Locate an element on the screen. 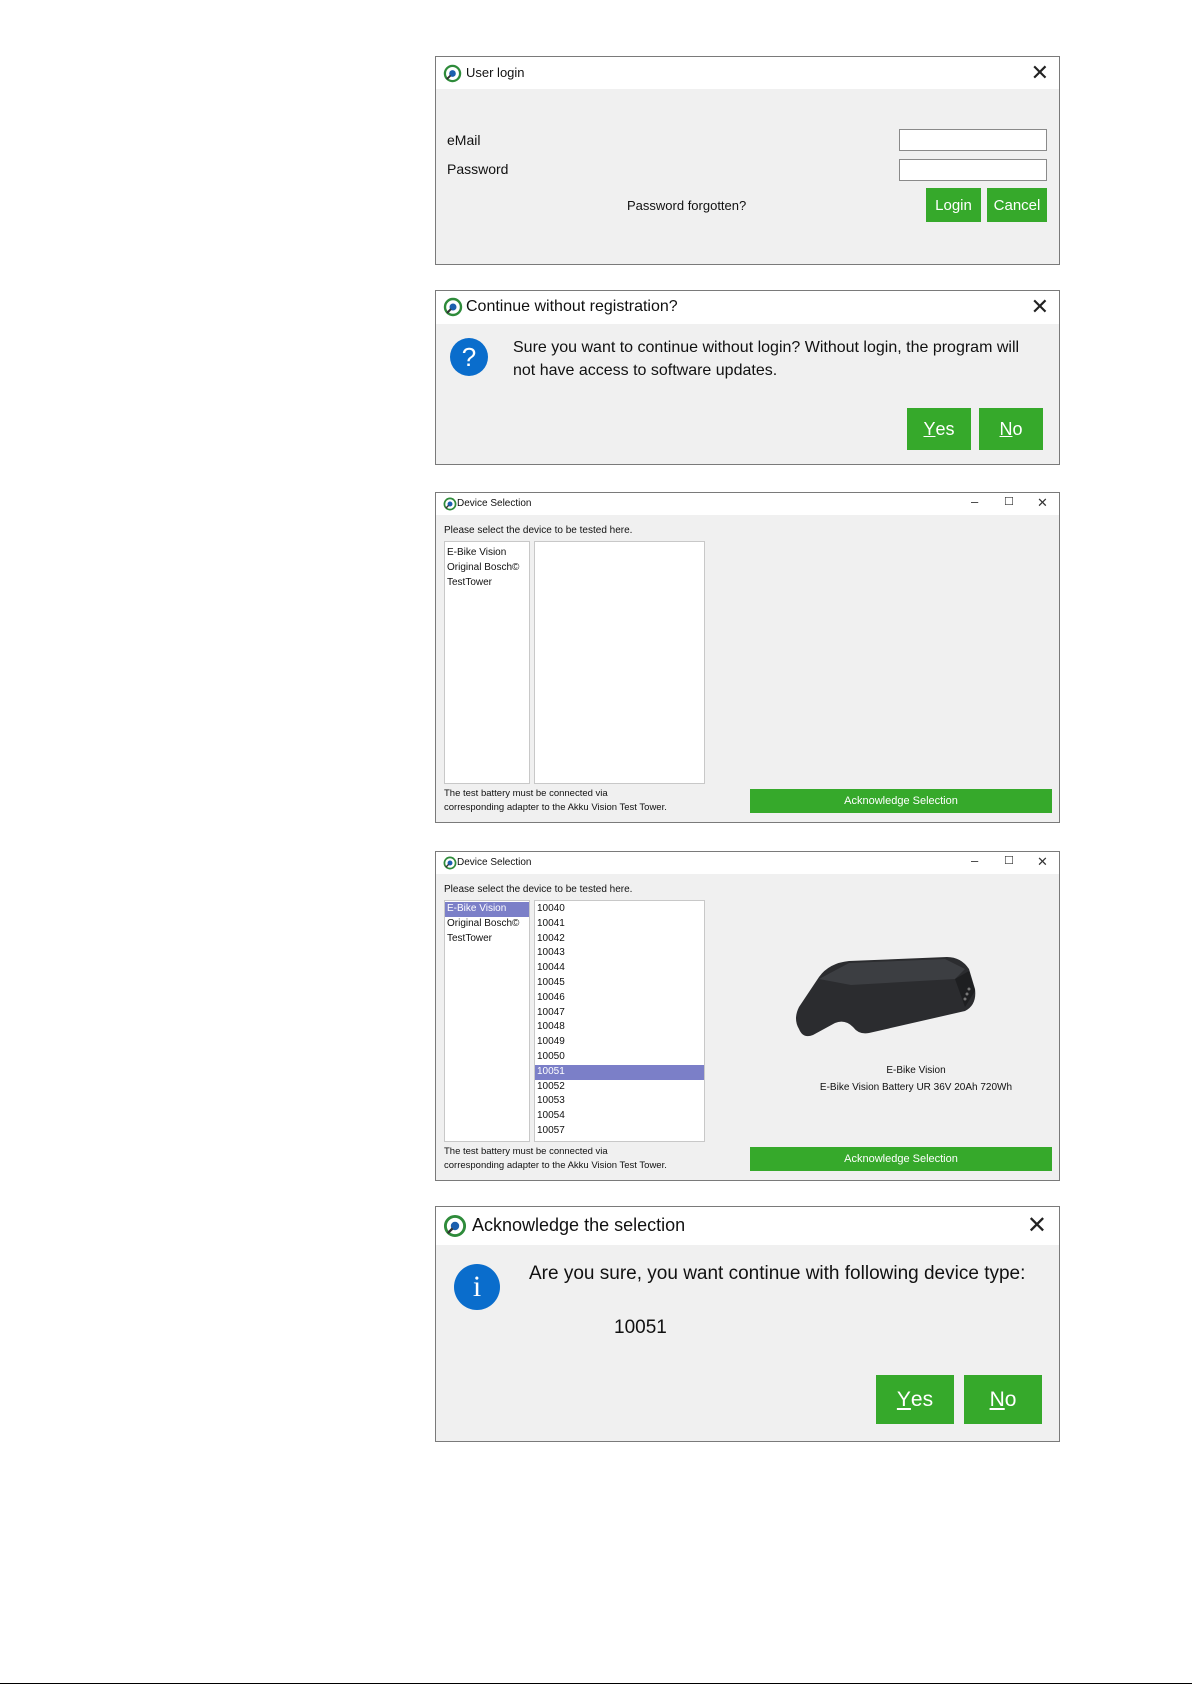 The image size is (1192, 1685). device-item: 10054 is located at coordinates (619, 1116).